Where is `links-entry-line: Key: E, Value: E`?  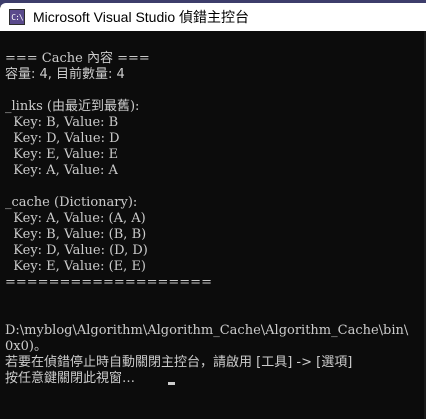 links-entry-line: Key: E, Value: E is located at coordinates (62, 154).